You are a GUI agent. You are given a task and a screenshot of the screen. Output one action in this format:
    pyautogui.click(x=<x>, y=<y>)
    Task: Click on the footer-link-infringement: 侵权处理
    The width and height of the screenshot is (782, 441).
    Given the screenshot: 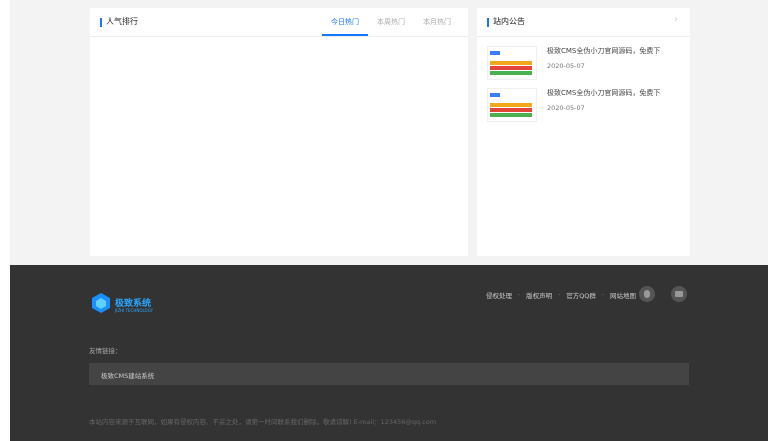 What is the action you would take?
    pyautogui.click(x=499, y=295)
    